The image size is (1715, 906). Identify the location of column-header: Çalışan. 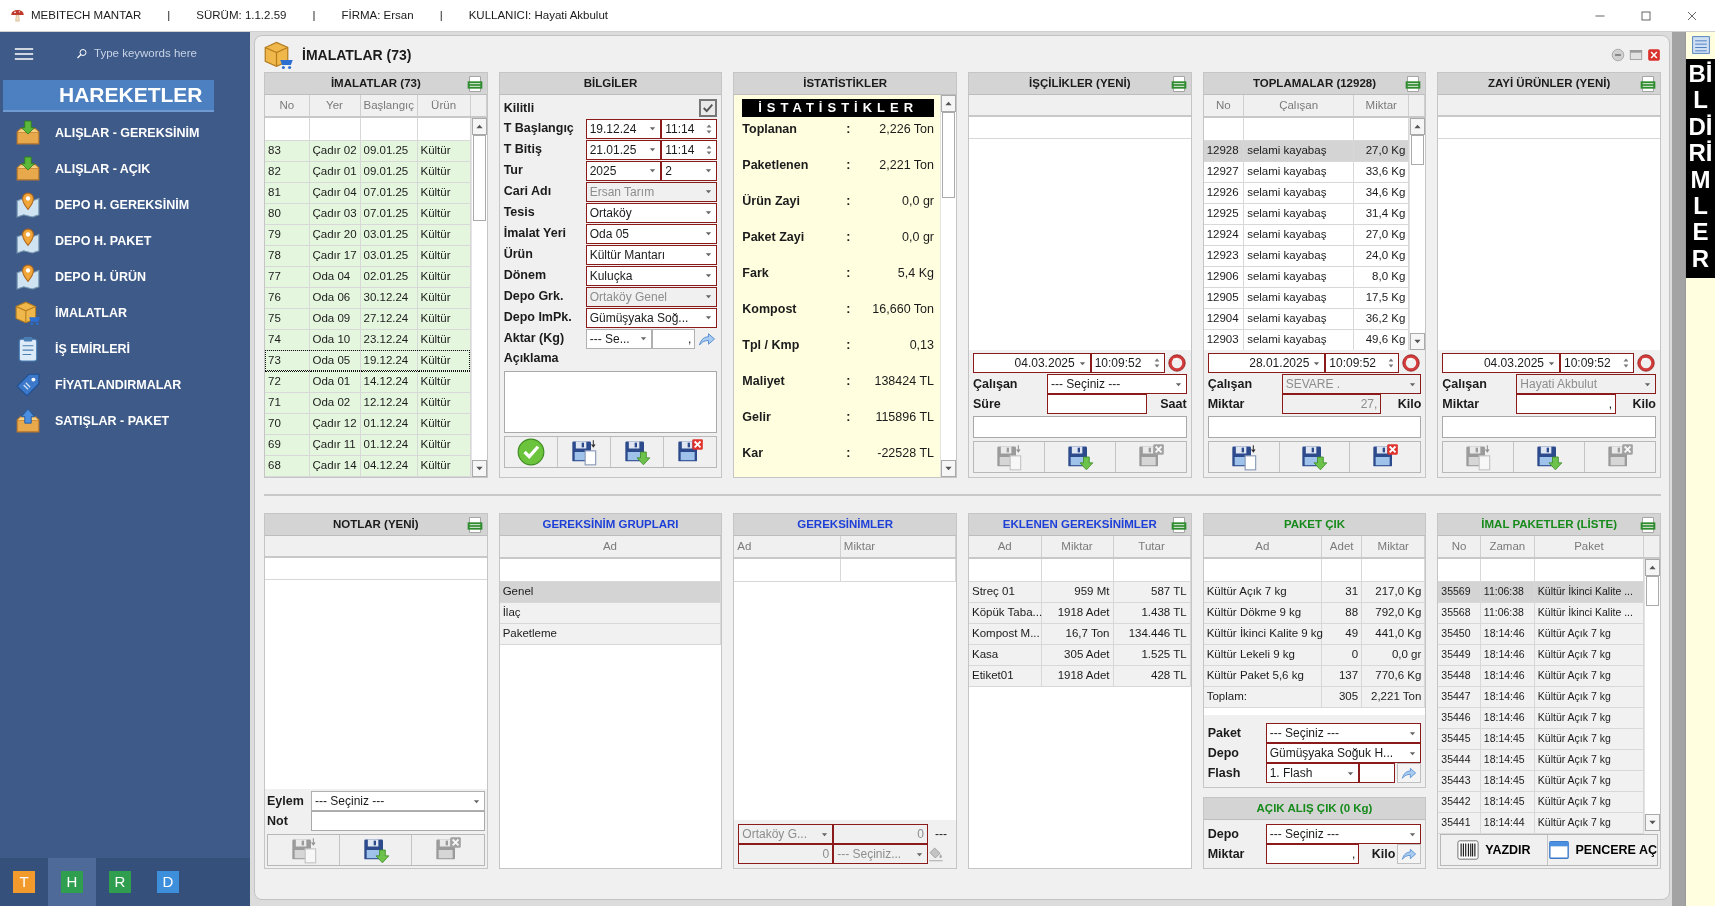
(1298, 106).